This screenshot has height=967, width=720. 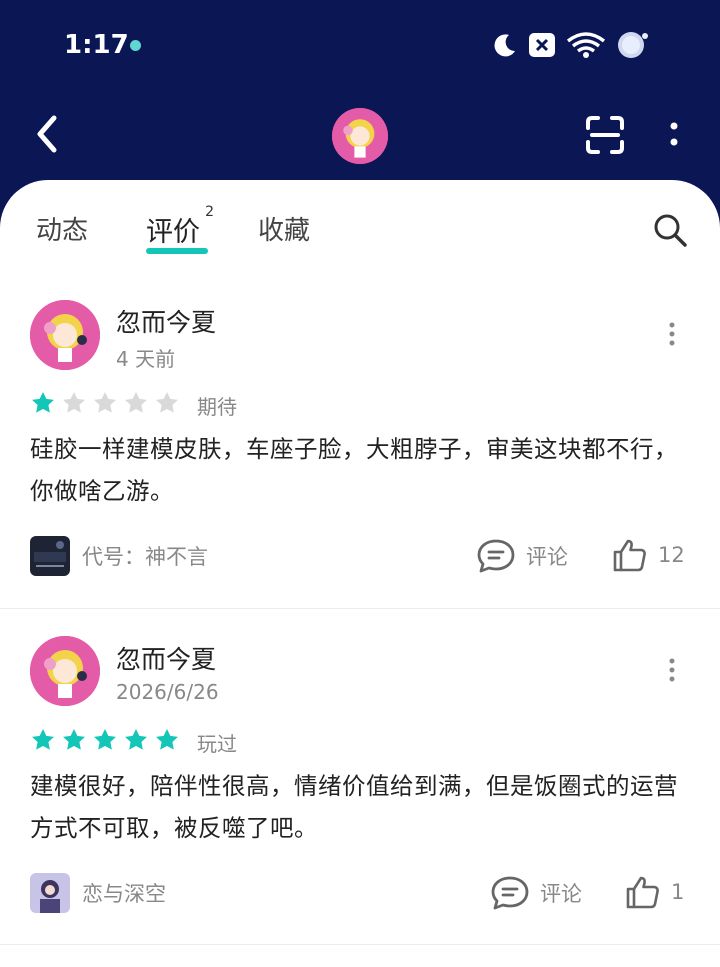 I want to click on like-button: 1, so click(x=654, y=892).